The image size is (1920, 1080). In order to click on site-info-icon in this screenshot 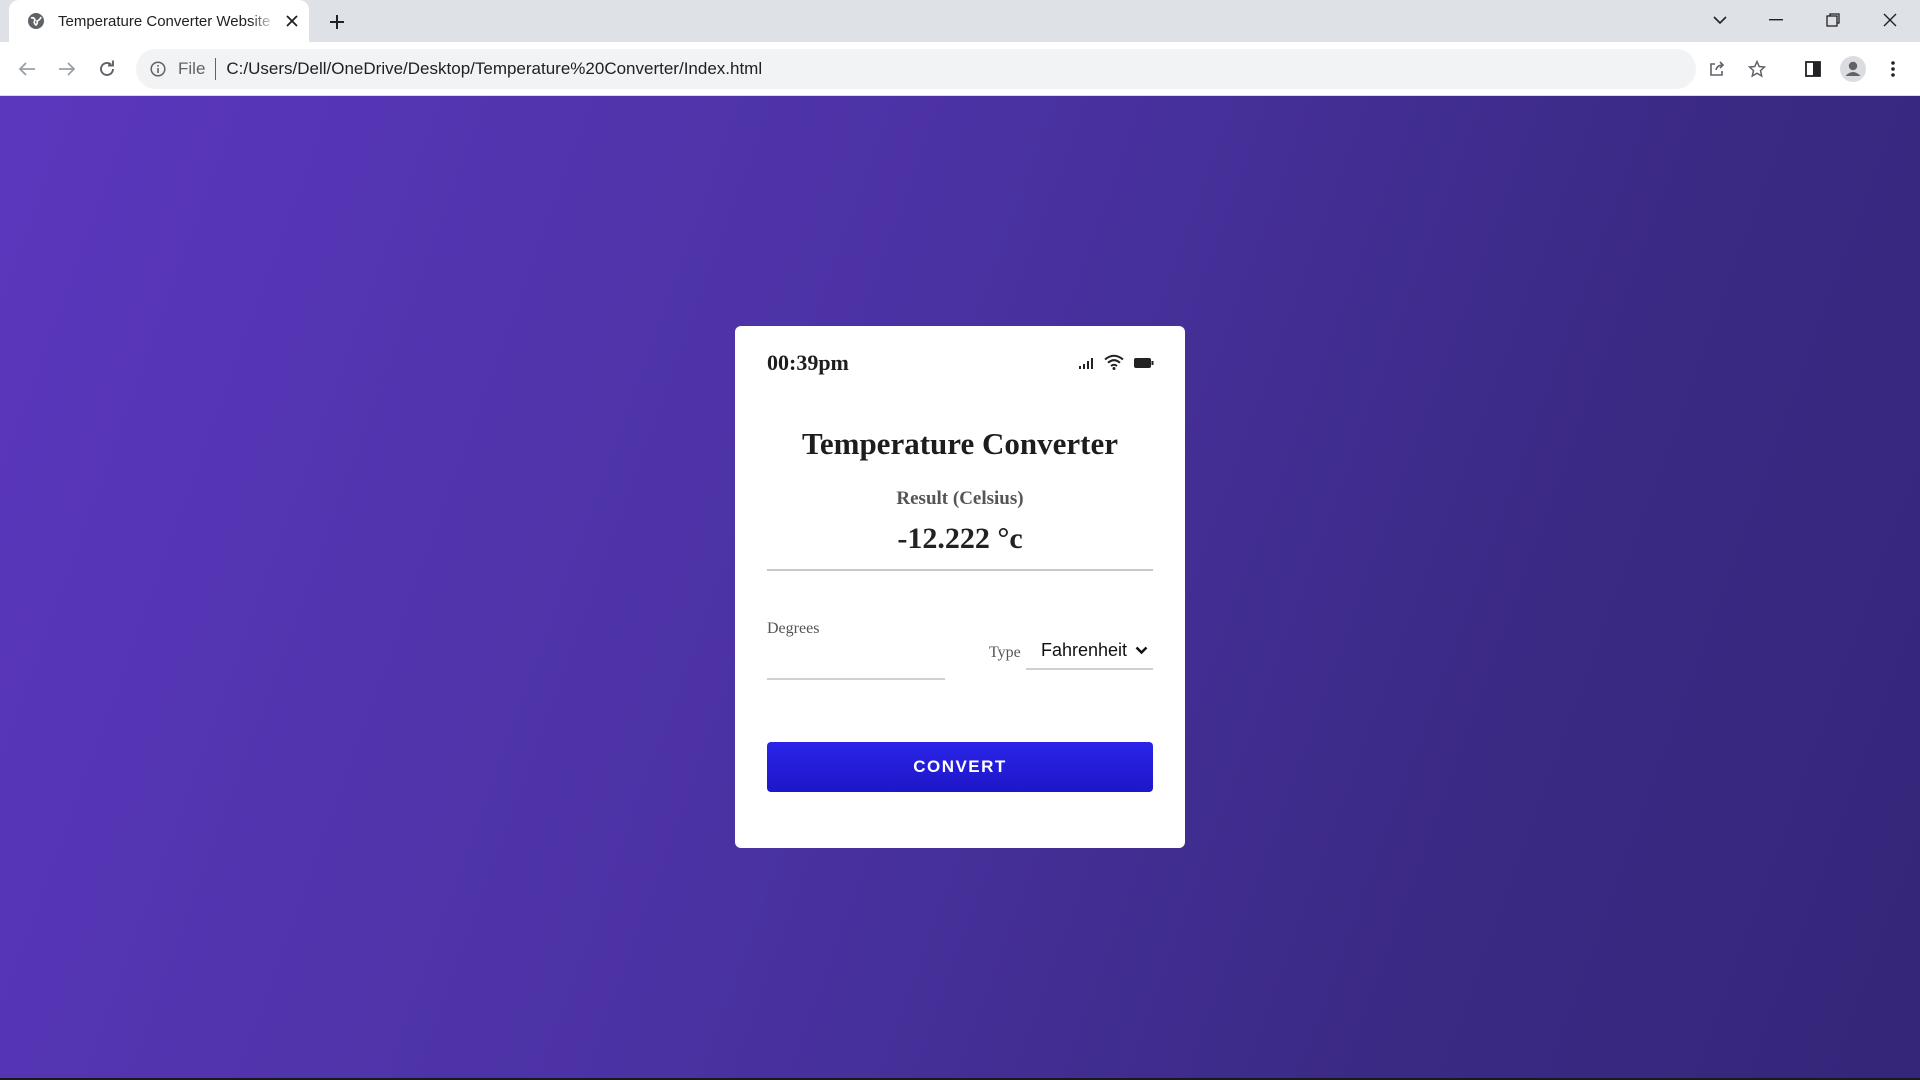, I will do `click(158, 69)`.